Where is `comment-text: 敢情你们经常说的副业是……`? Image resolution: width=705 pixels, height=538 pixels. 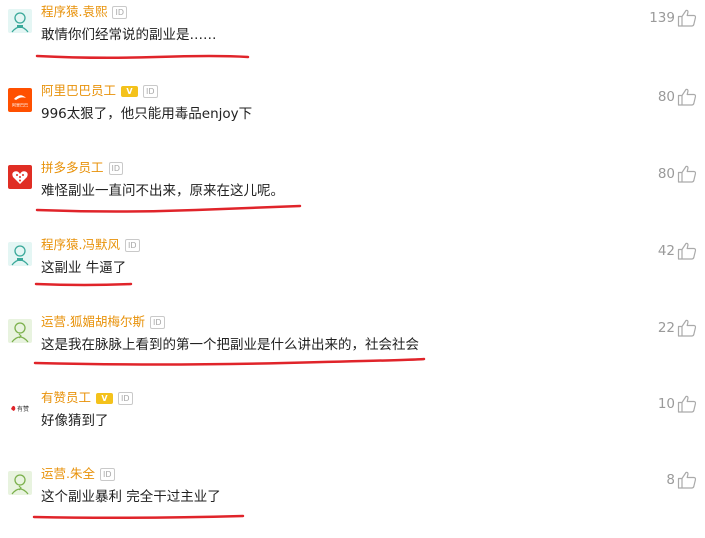
comment-text: 敢情你们经常说的副业是…… is located at coordinates (129, 35).